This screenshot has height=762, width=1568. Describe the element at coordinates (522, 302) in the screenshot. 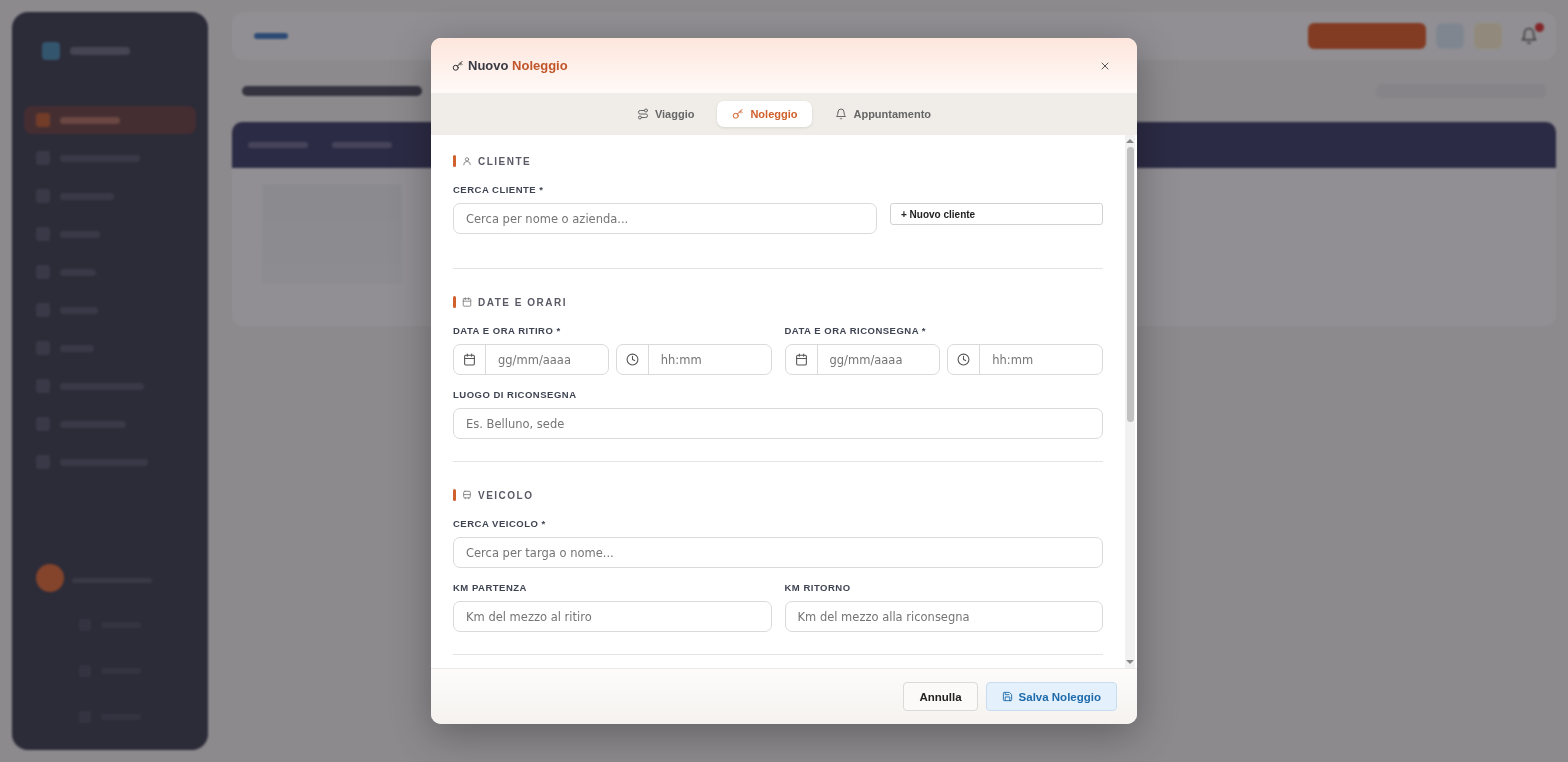

I see `section-title: DATE E ORARI` at that location.